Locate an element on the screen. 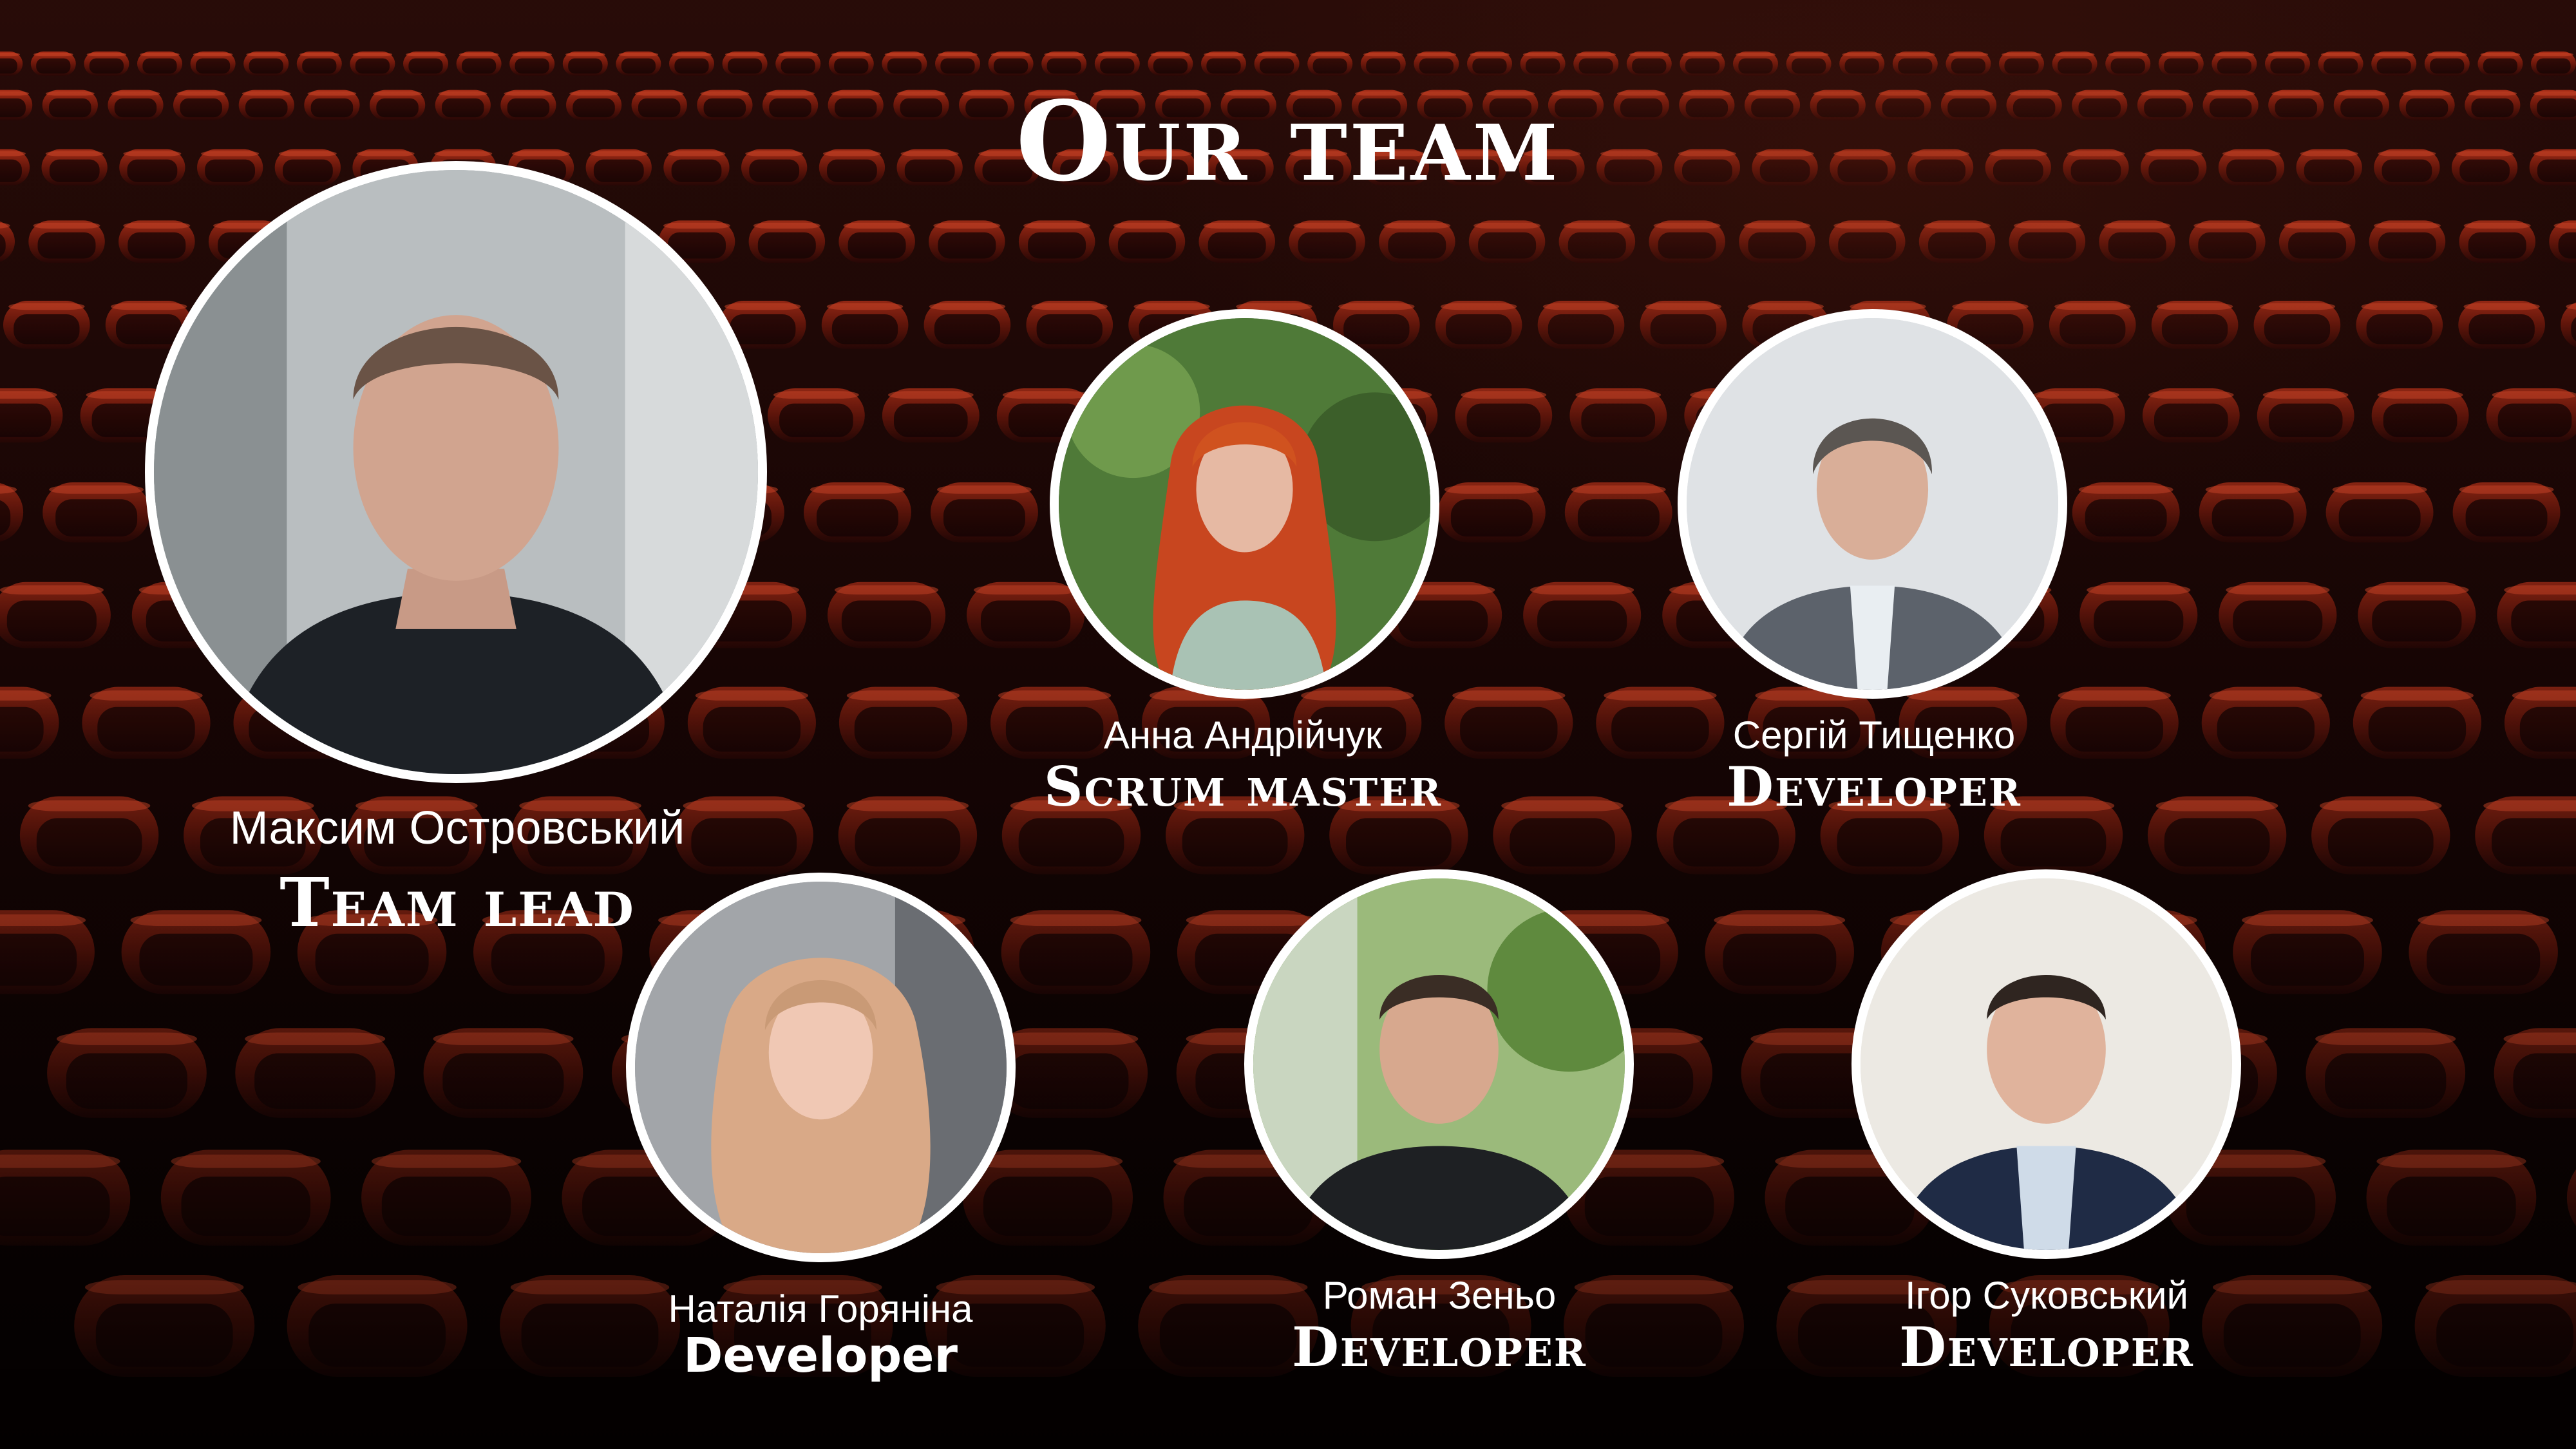 This screenshot has width=2576, height=1449. team-lead-photo is located at coordinates (456, 472).